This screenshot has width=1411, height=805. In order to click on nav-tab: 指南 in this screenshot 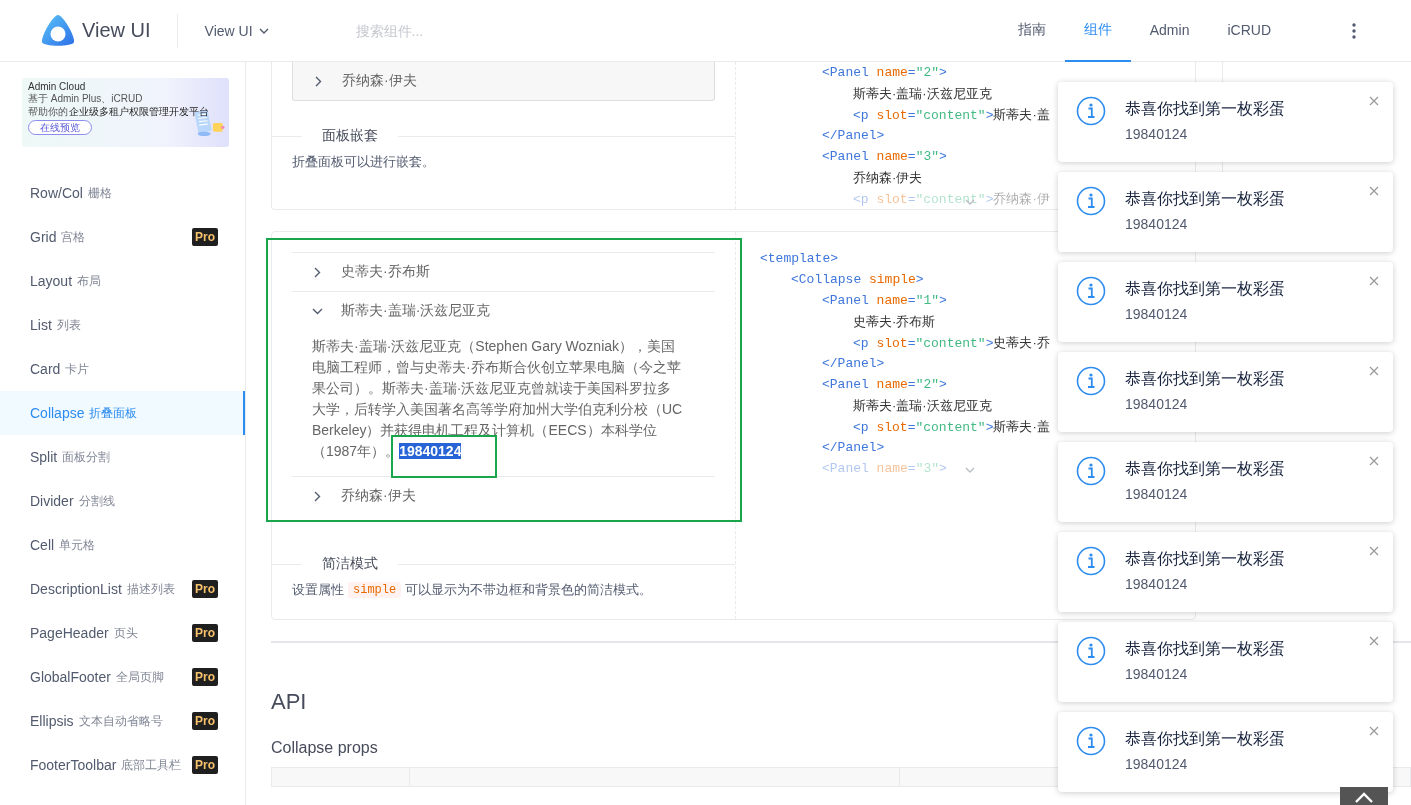, I will do `click(1031, 31)`.